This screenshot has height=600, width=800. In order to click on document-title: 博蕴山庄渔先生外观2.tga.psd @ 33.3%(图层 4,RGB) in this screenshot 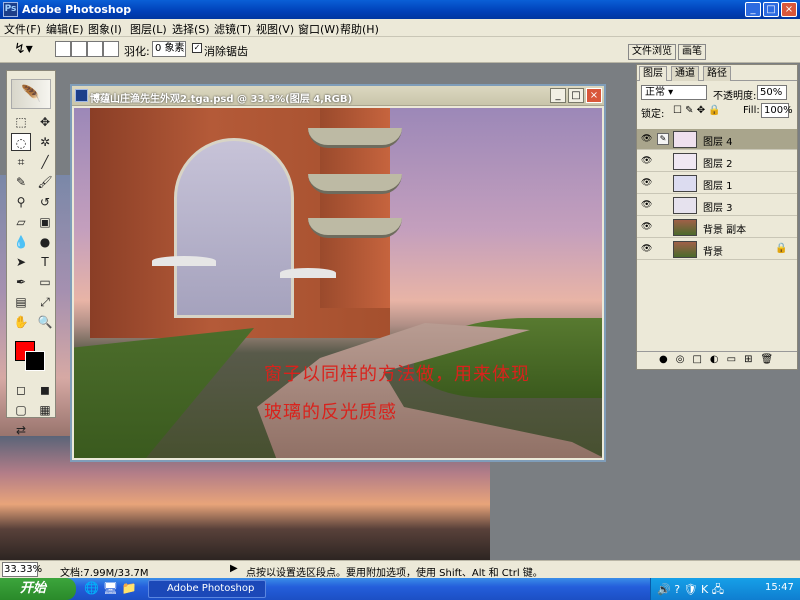, I will do `click(221, 99)`.